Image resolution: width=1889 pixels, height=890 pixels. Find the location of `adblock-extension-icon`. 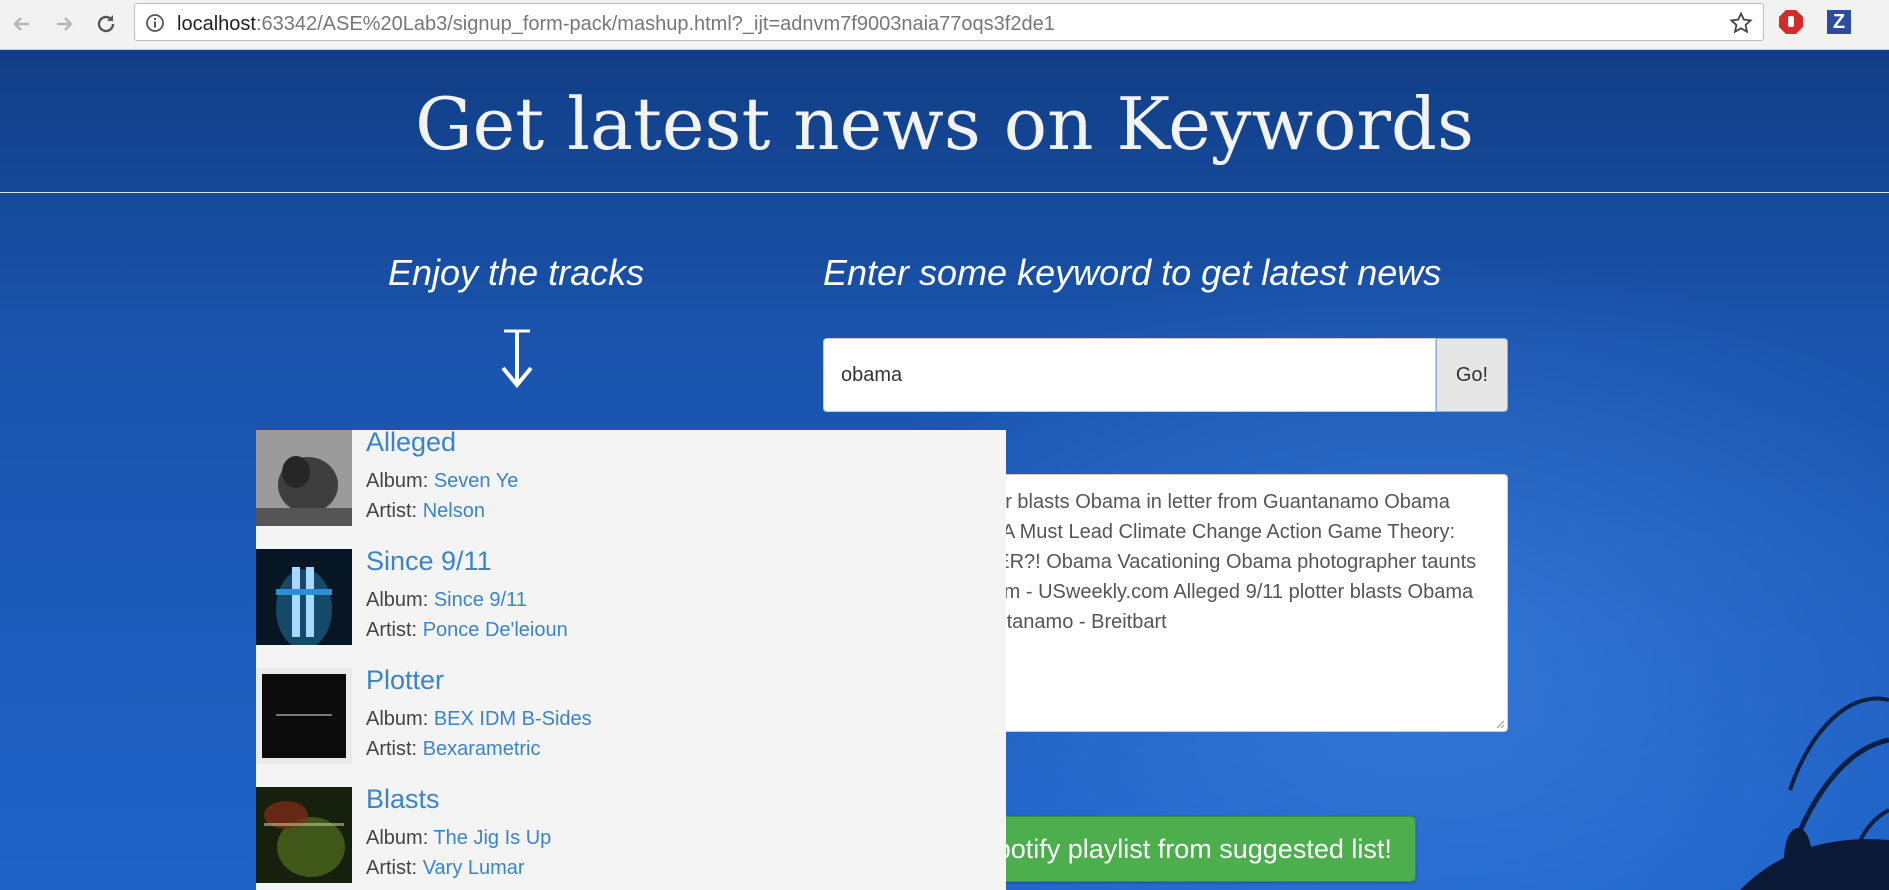

adblock-extension-icon is located at coordinates (1791, 22).